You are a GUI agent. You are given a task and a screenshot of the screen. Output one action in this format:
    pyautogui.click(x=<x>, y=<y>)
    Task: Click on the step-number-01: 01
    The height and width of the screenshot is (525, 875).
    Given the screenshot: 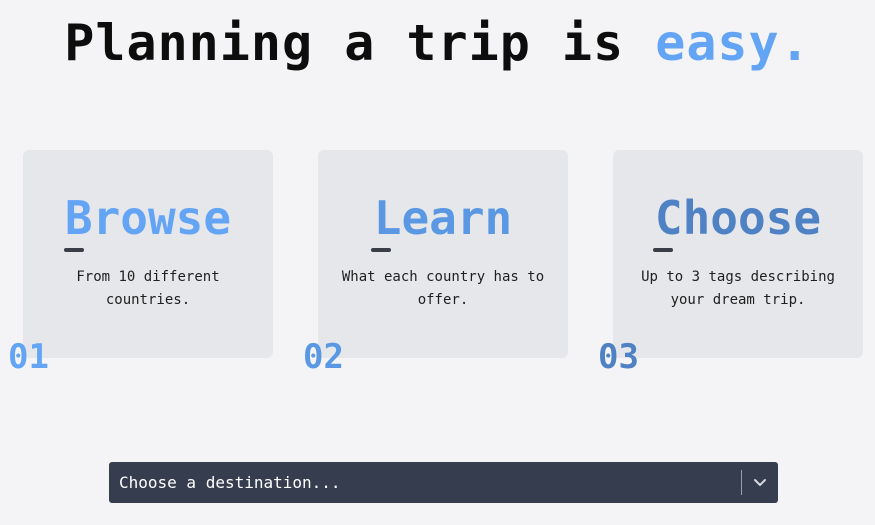 What is the action you would take?
    pyautogui.click(x=28, y=357)
    